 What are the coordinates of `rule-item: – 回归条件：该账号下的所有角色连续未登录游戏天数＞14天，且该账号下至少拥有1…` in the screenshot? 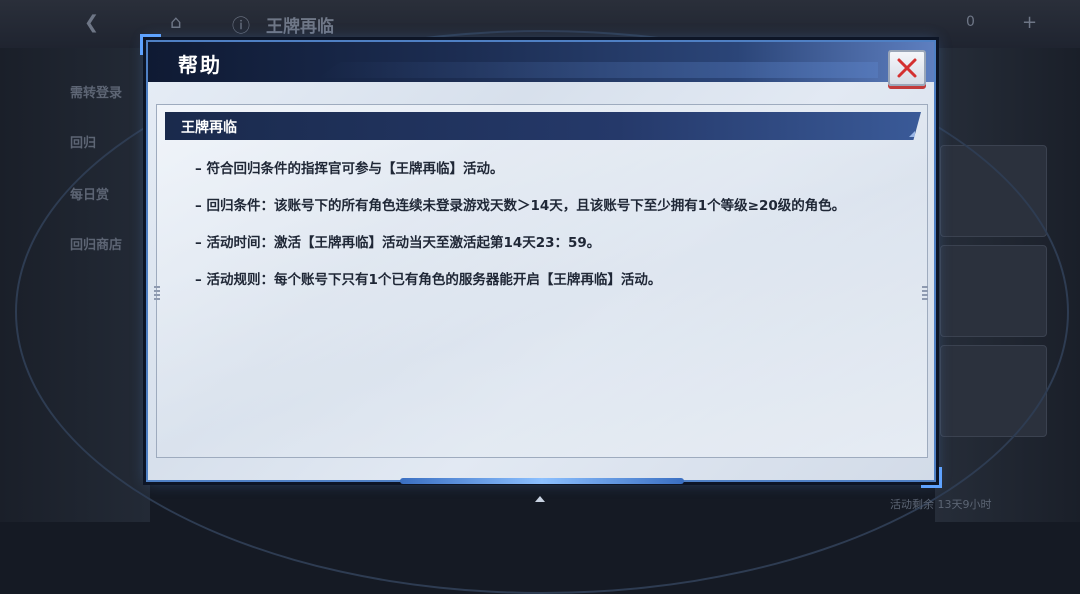 It's located at (520, 206).